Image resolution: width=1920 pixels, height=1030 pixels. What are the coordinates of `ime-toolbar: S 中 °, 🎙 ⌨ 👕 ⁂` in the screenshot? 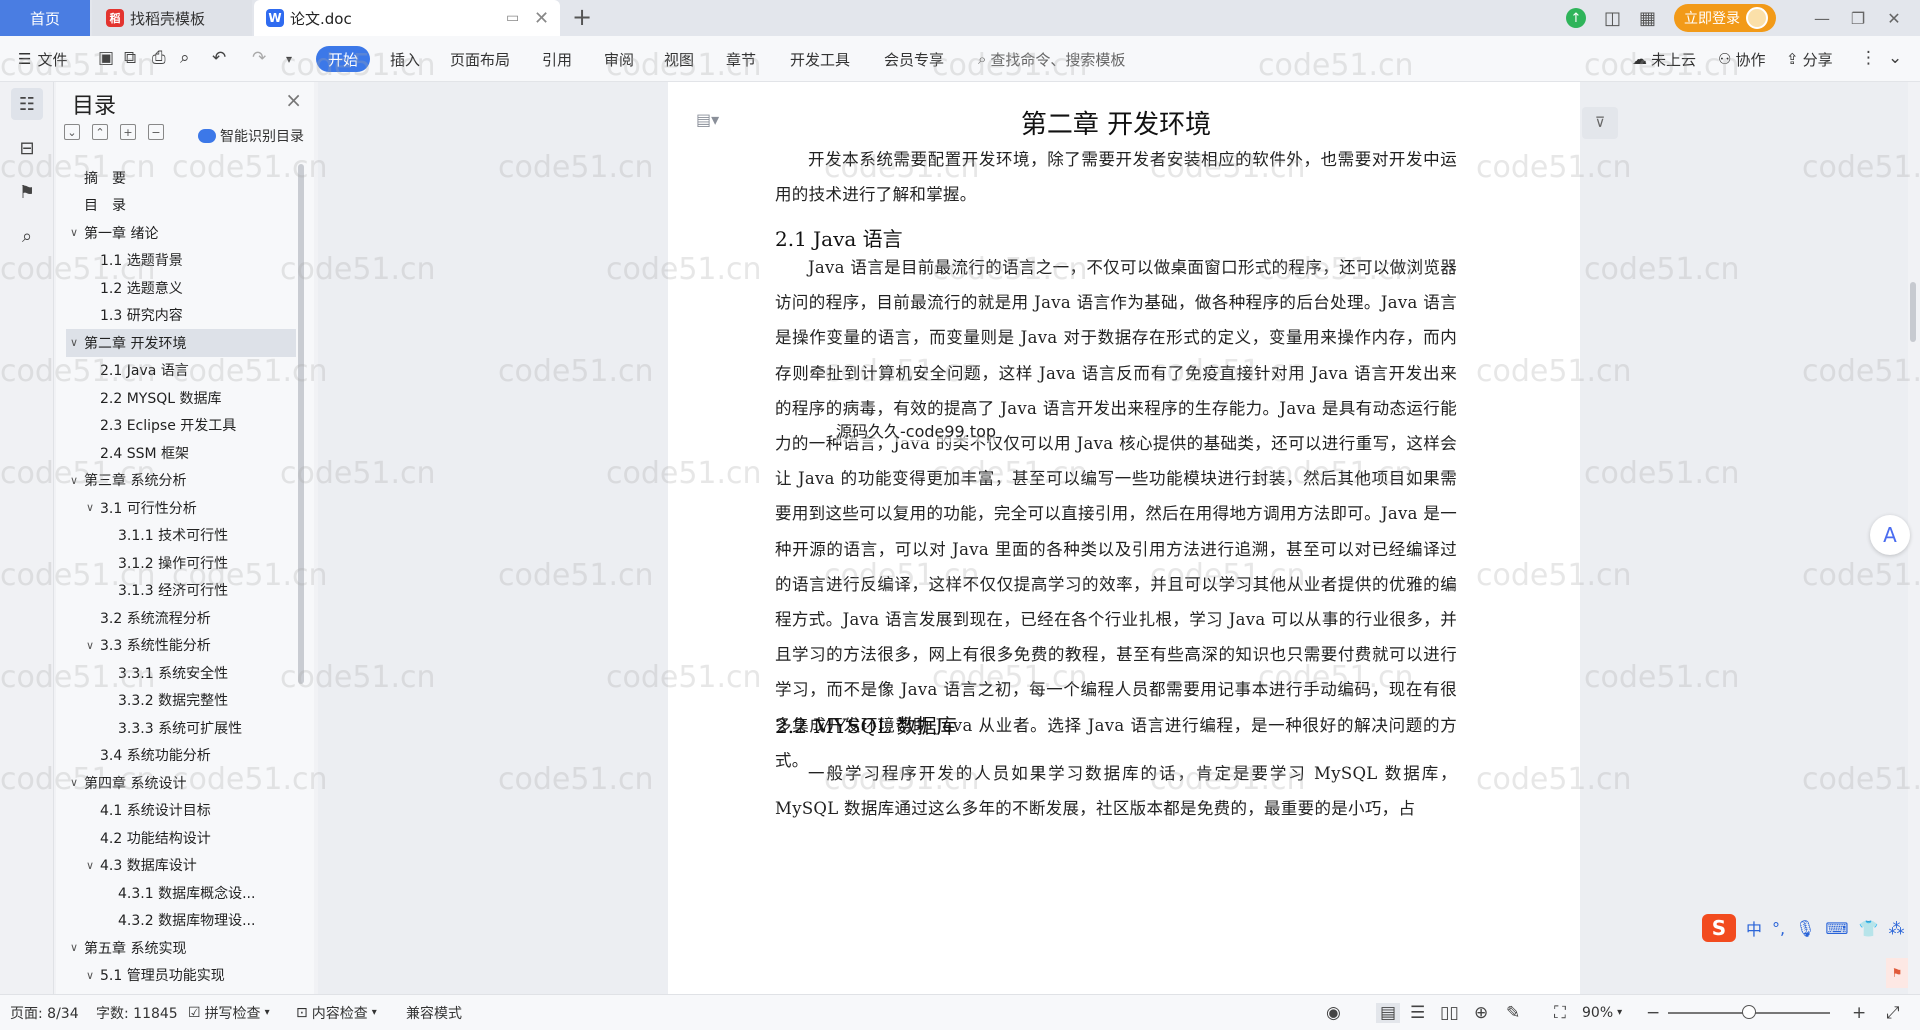 It's located at (1803, 928).